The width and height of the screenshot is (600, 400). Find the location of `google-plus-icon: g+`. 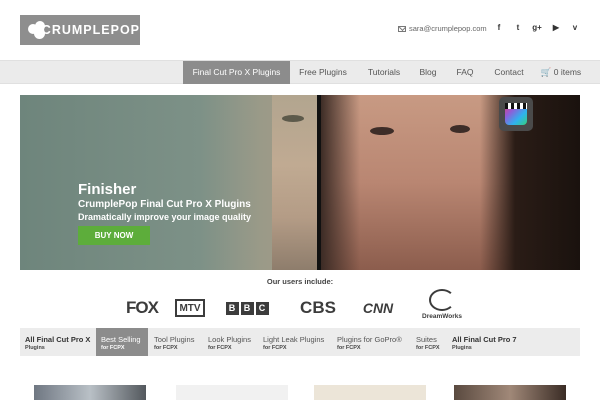

google-plus-icon: g+ is located at coordinates (537, 28).